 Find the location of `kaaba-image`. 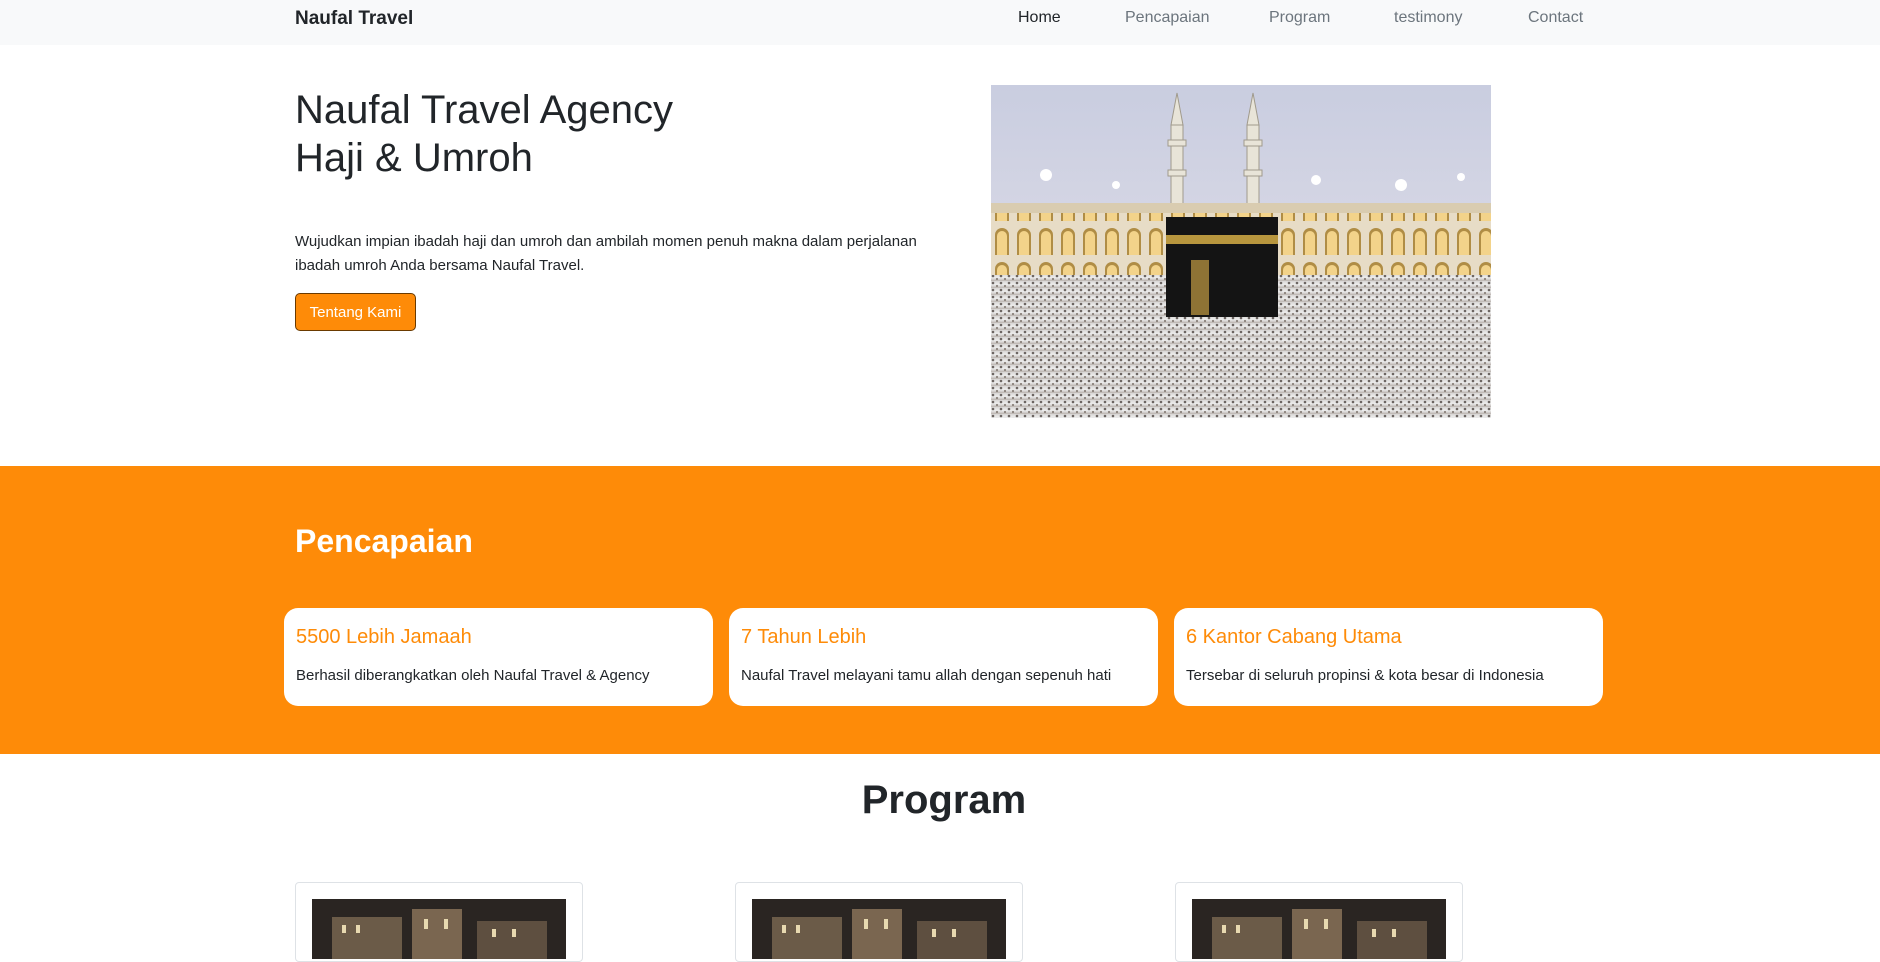

kaaba-image is located at coordinates (1241, 251).